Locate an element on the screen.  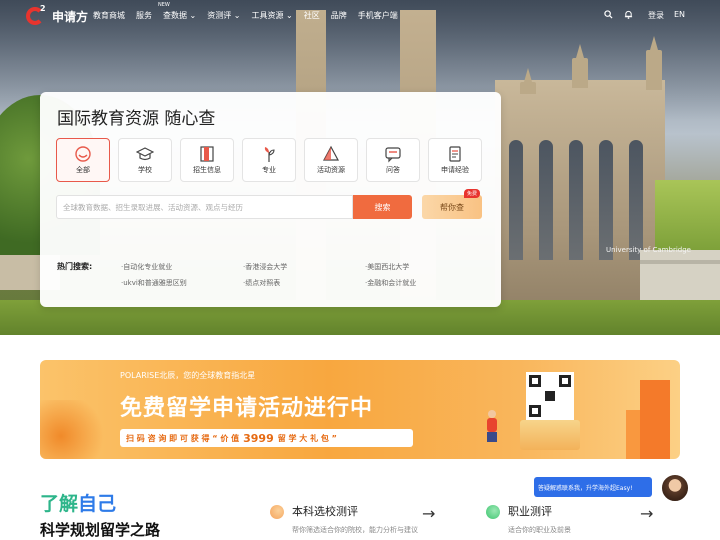
nav-item-community: 社区 is located at coordinates (312, 15).